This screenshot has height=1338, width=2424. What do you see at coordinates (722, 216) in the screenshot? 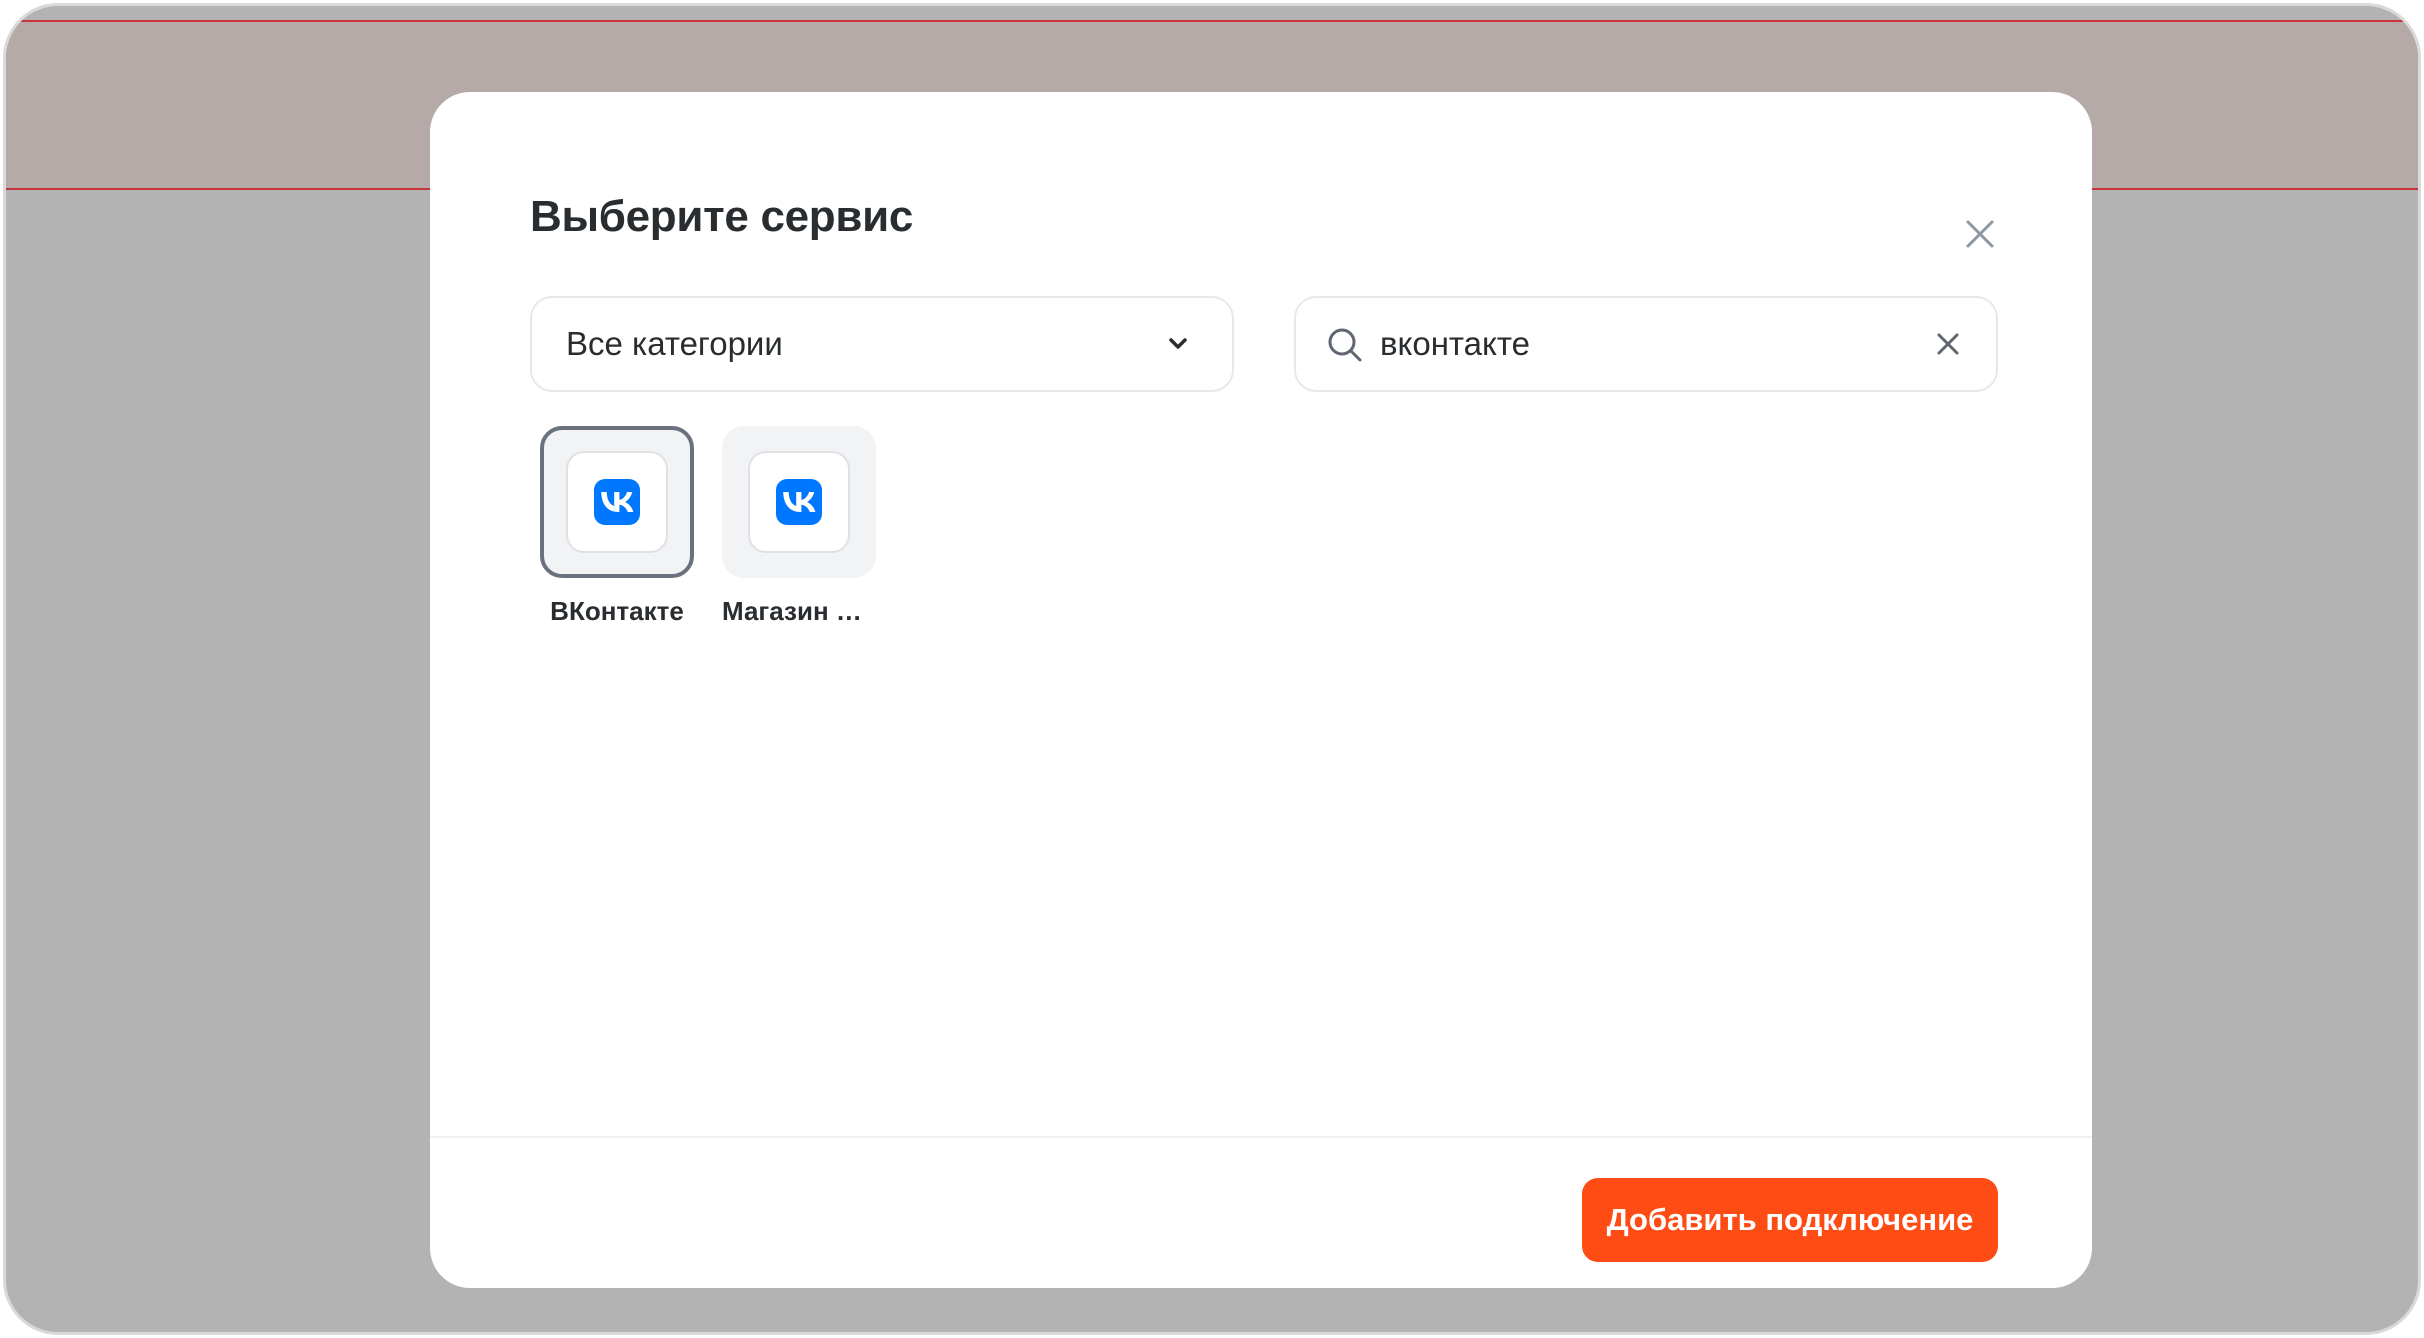
I see `modal-title: Выберите сервис` at bounding box center [722, 216].